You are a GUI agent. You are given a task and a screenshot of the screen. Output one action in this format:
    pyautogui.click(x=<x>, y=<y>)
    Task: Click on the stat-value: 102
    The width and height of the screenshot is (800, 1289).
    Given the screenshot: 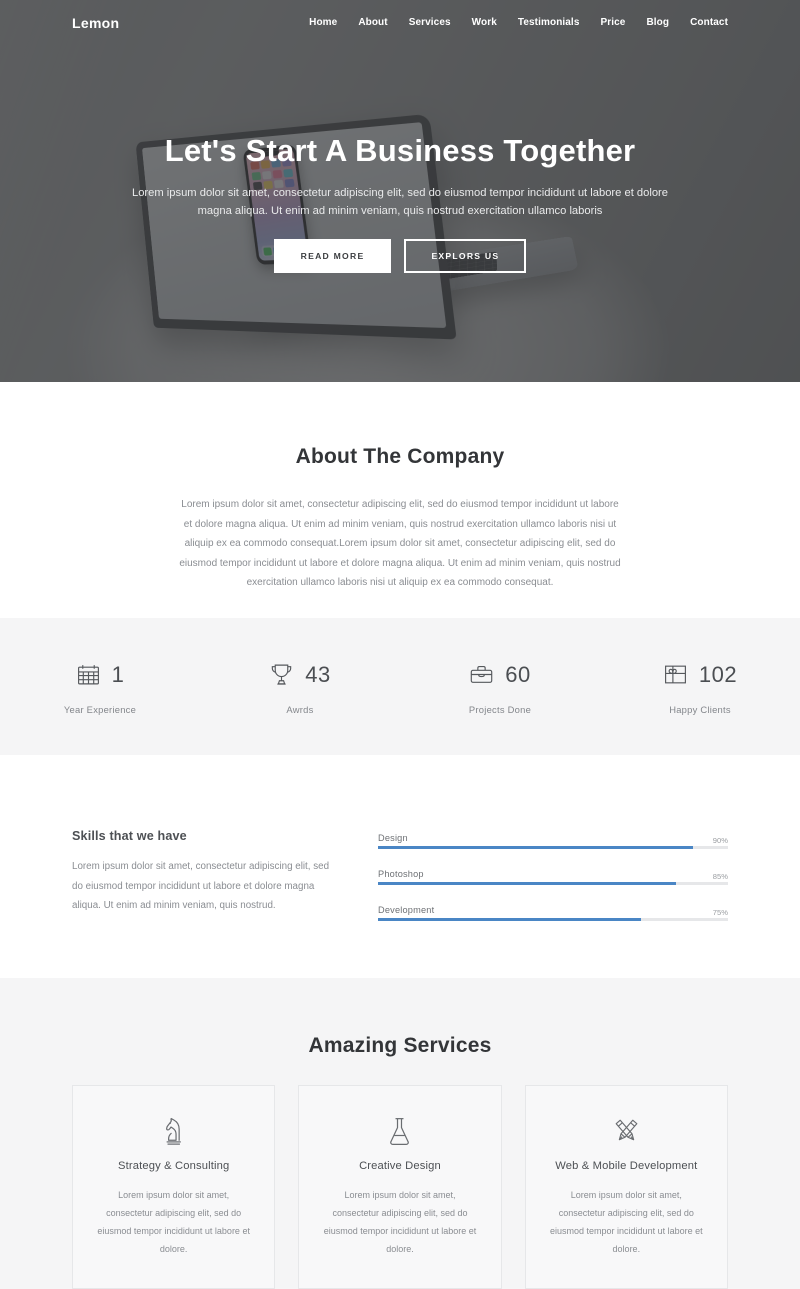 What is the action you would take?
    pyautogui.click(x=718, y=674)
    